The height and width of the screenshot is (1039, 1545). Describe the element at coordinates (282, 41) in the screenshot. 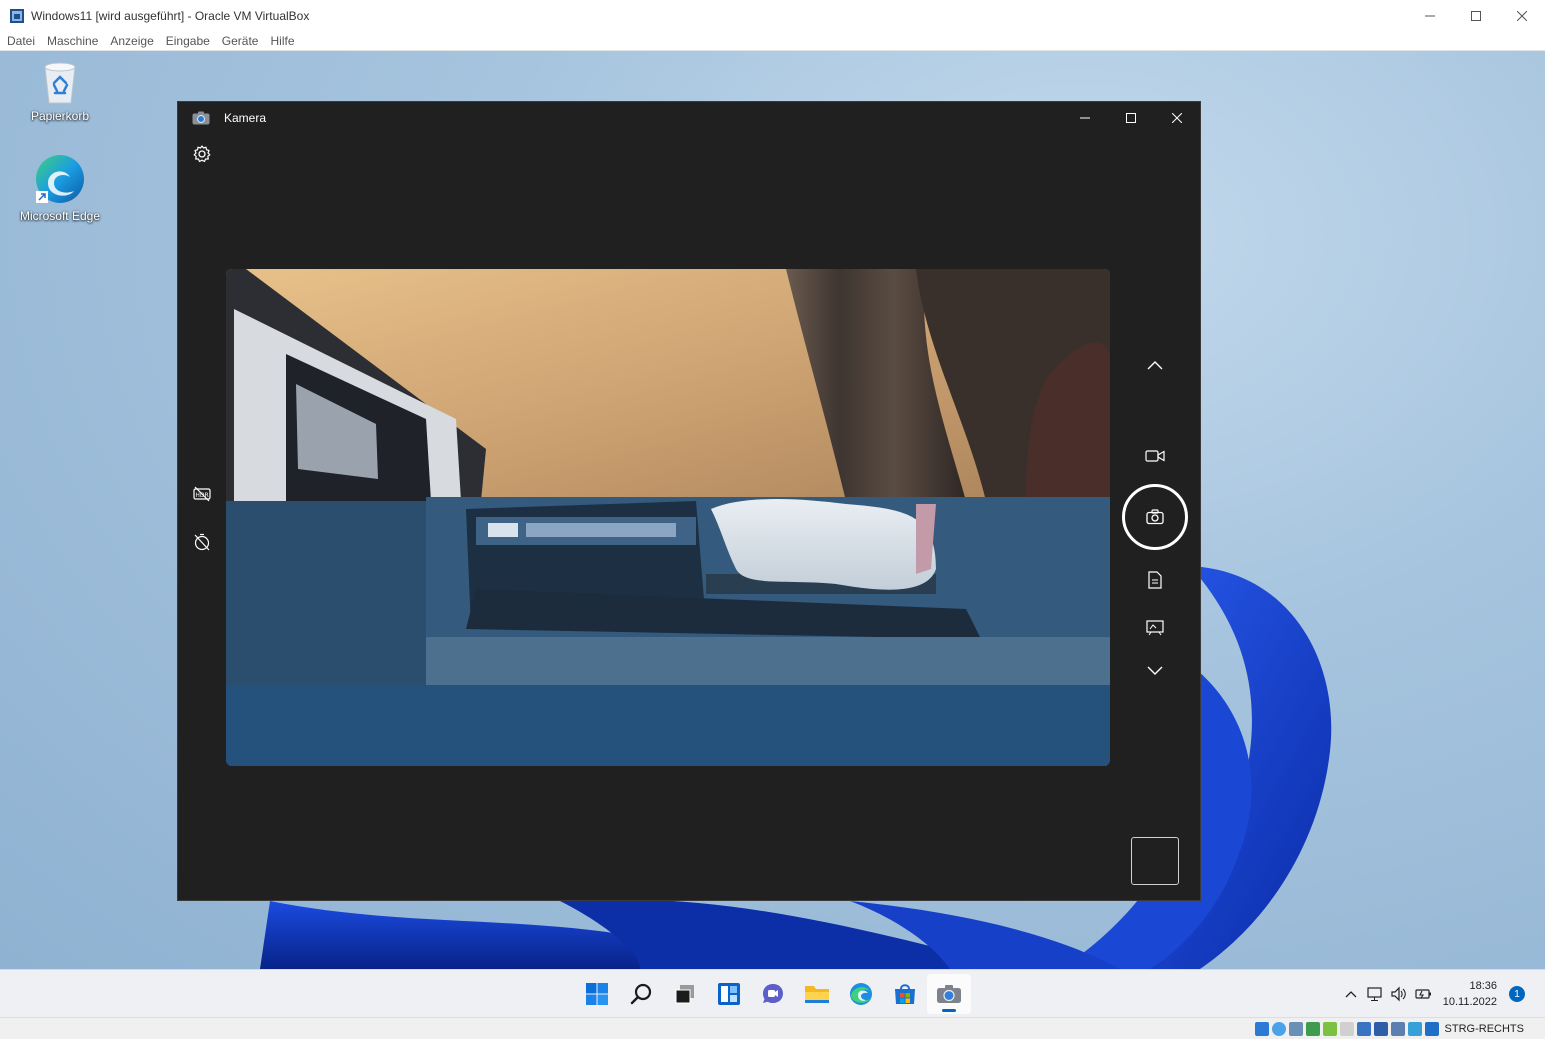

I see `menu-hilfe: Hilfe` at that location.